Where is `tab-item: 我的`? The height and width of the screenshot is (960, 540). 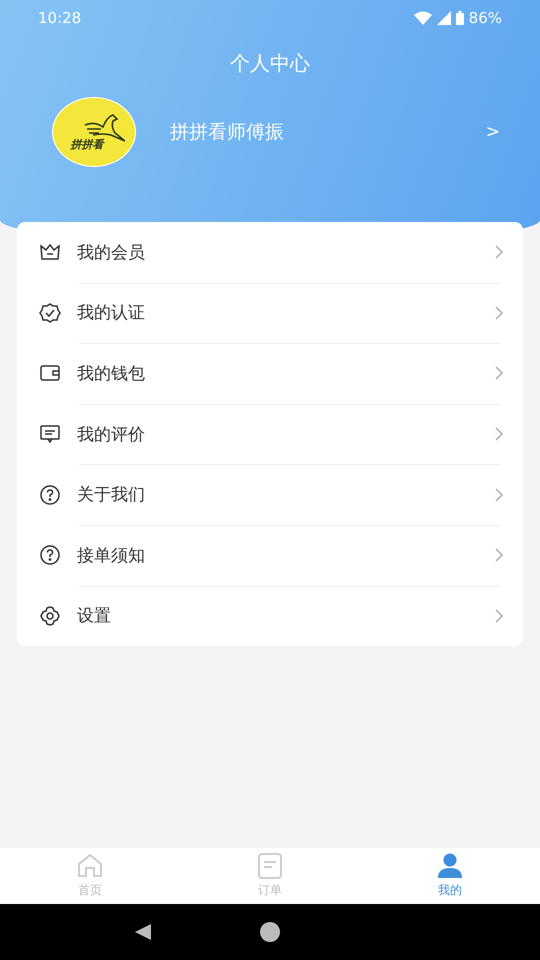
tab-item: 我的 is located at coordinates (450, 876).